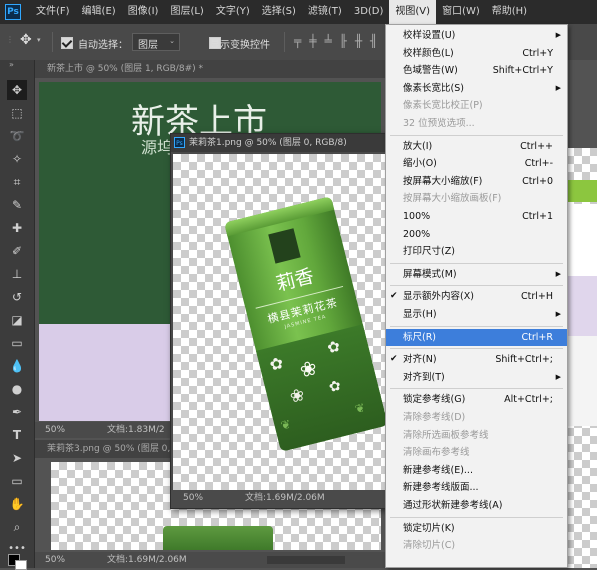 Image resolution: width=597 pixels, height=570 pixels. What do you see at coordinates (17, 251) in the screenshot?
I see `brush-tool-icon: ✐` at bounding box center [17, 251].